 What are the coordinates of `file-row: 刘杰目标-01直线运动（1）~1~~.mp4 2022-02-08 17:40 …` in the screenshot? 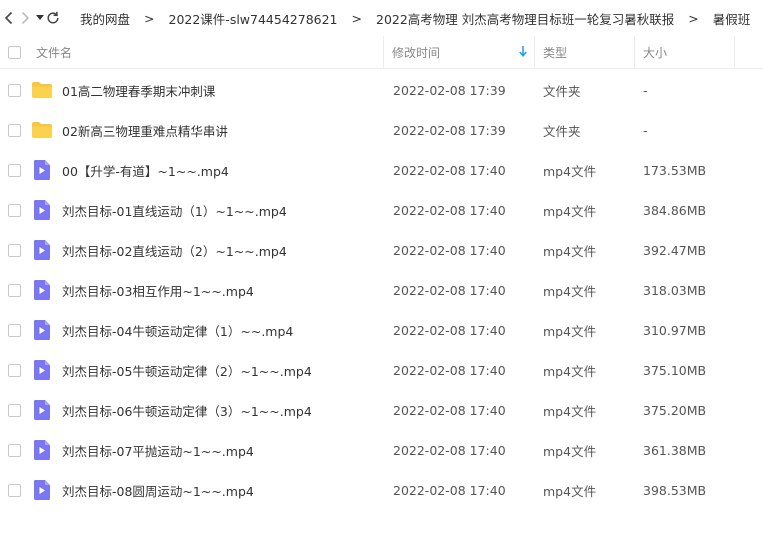 It's located at (381, 210).